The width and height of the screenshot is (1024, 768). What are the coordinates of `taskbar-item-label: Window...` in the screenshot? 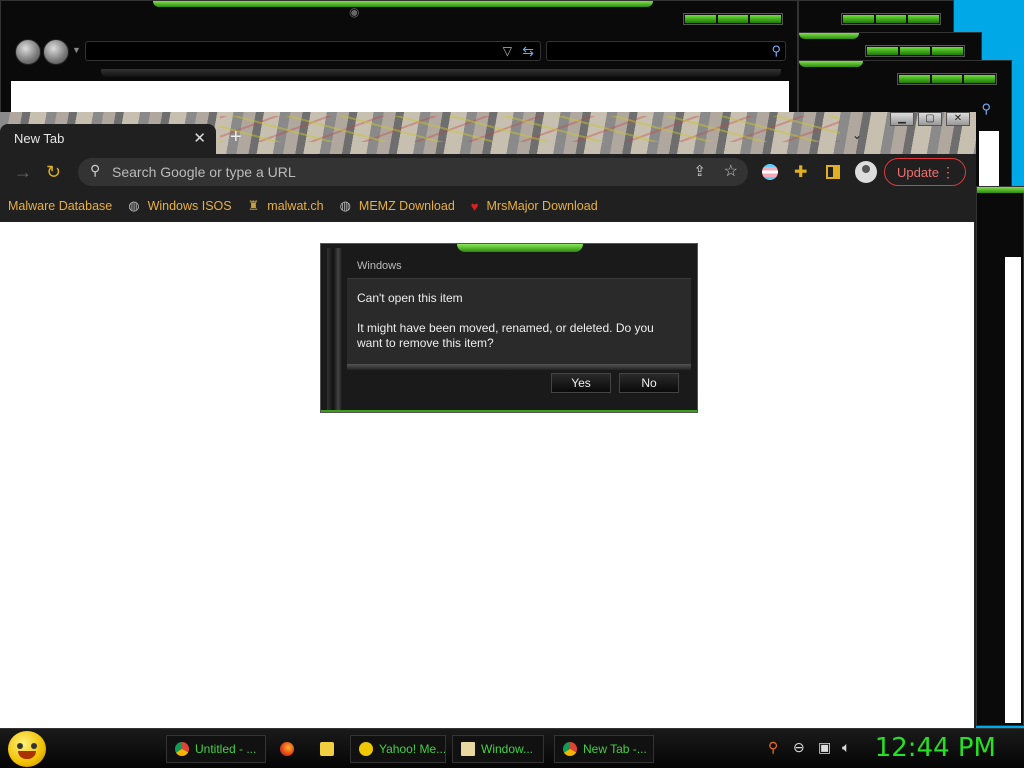 It's located at (507, 749).